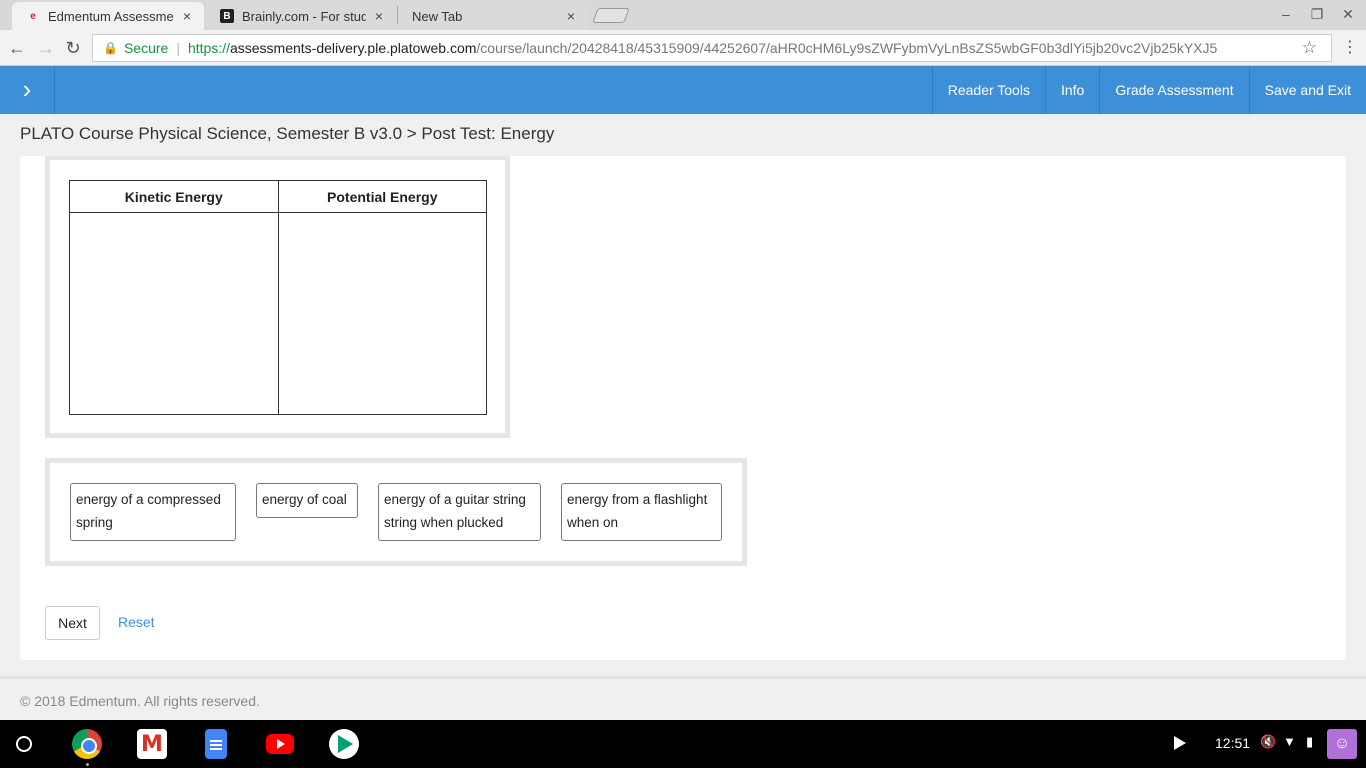 This screenshot has width=1366, height=768. What do you see at coordinates (1071, 90) in the screenshot?
I see `info-button: Info` at bounding box center [1071, 90].